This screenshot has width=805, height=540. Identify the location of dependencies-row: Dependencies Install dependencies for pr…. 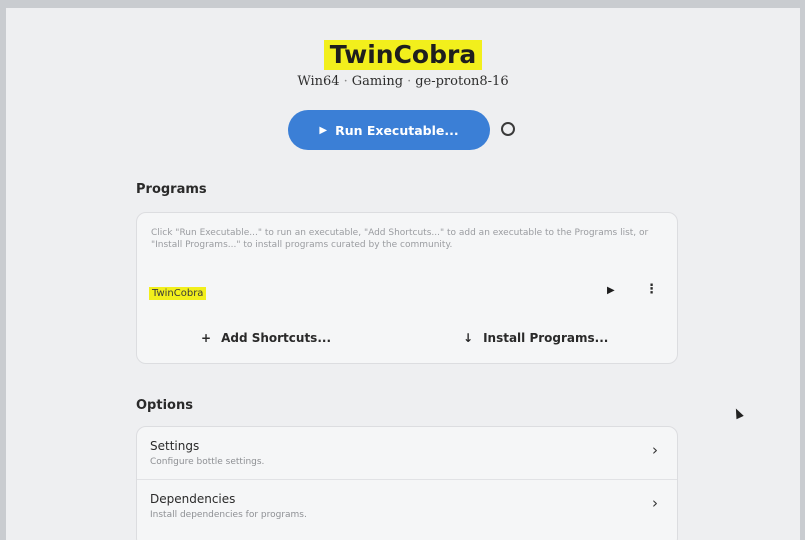
(407, 506).